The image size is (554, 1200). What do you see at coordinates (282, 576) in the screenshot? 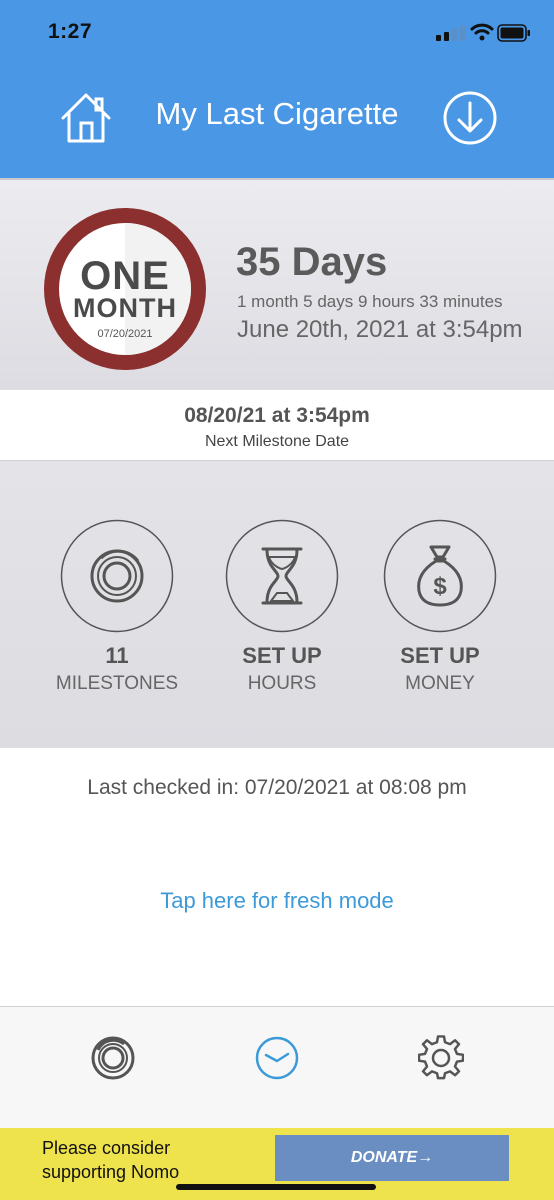
I see `hourglass-icon` at bounding box center [282, 576].